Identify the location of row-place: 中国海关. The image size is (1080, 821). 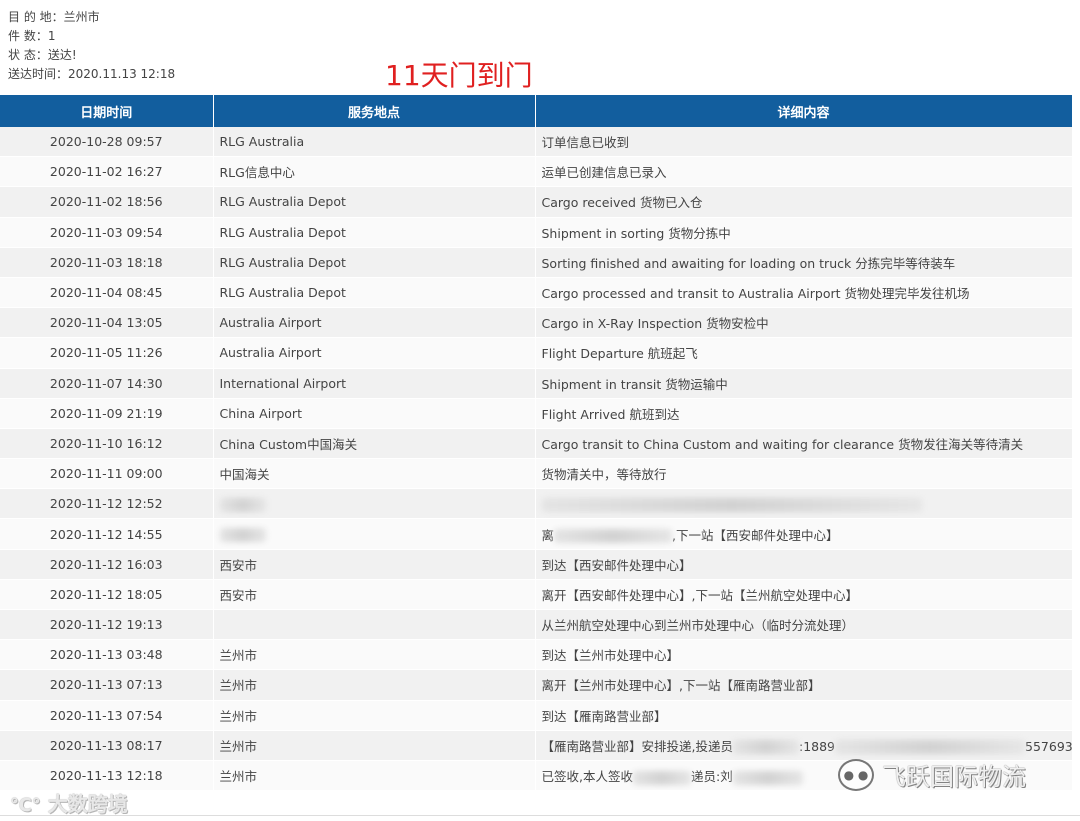
(374, 474).